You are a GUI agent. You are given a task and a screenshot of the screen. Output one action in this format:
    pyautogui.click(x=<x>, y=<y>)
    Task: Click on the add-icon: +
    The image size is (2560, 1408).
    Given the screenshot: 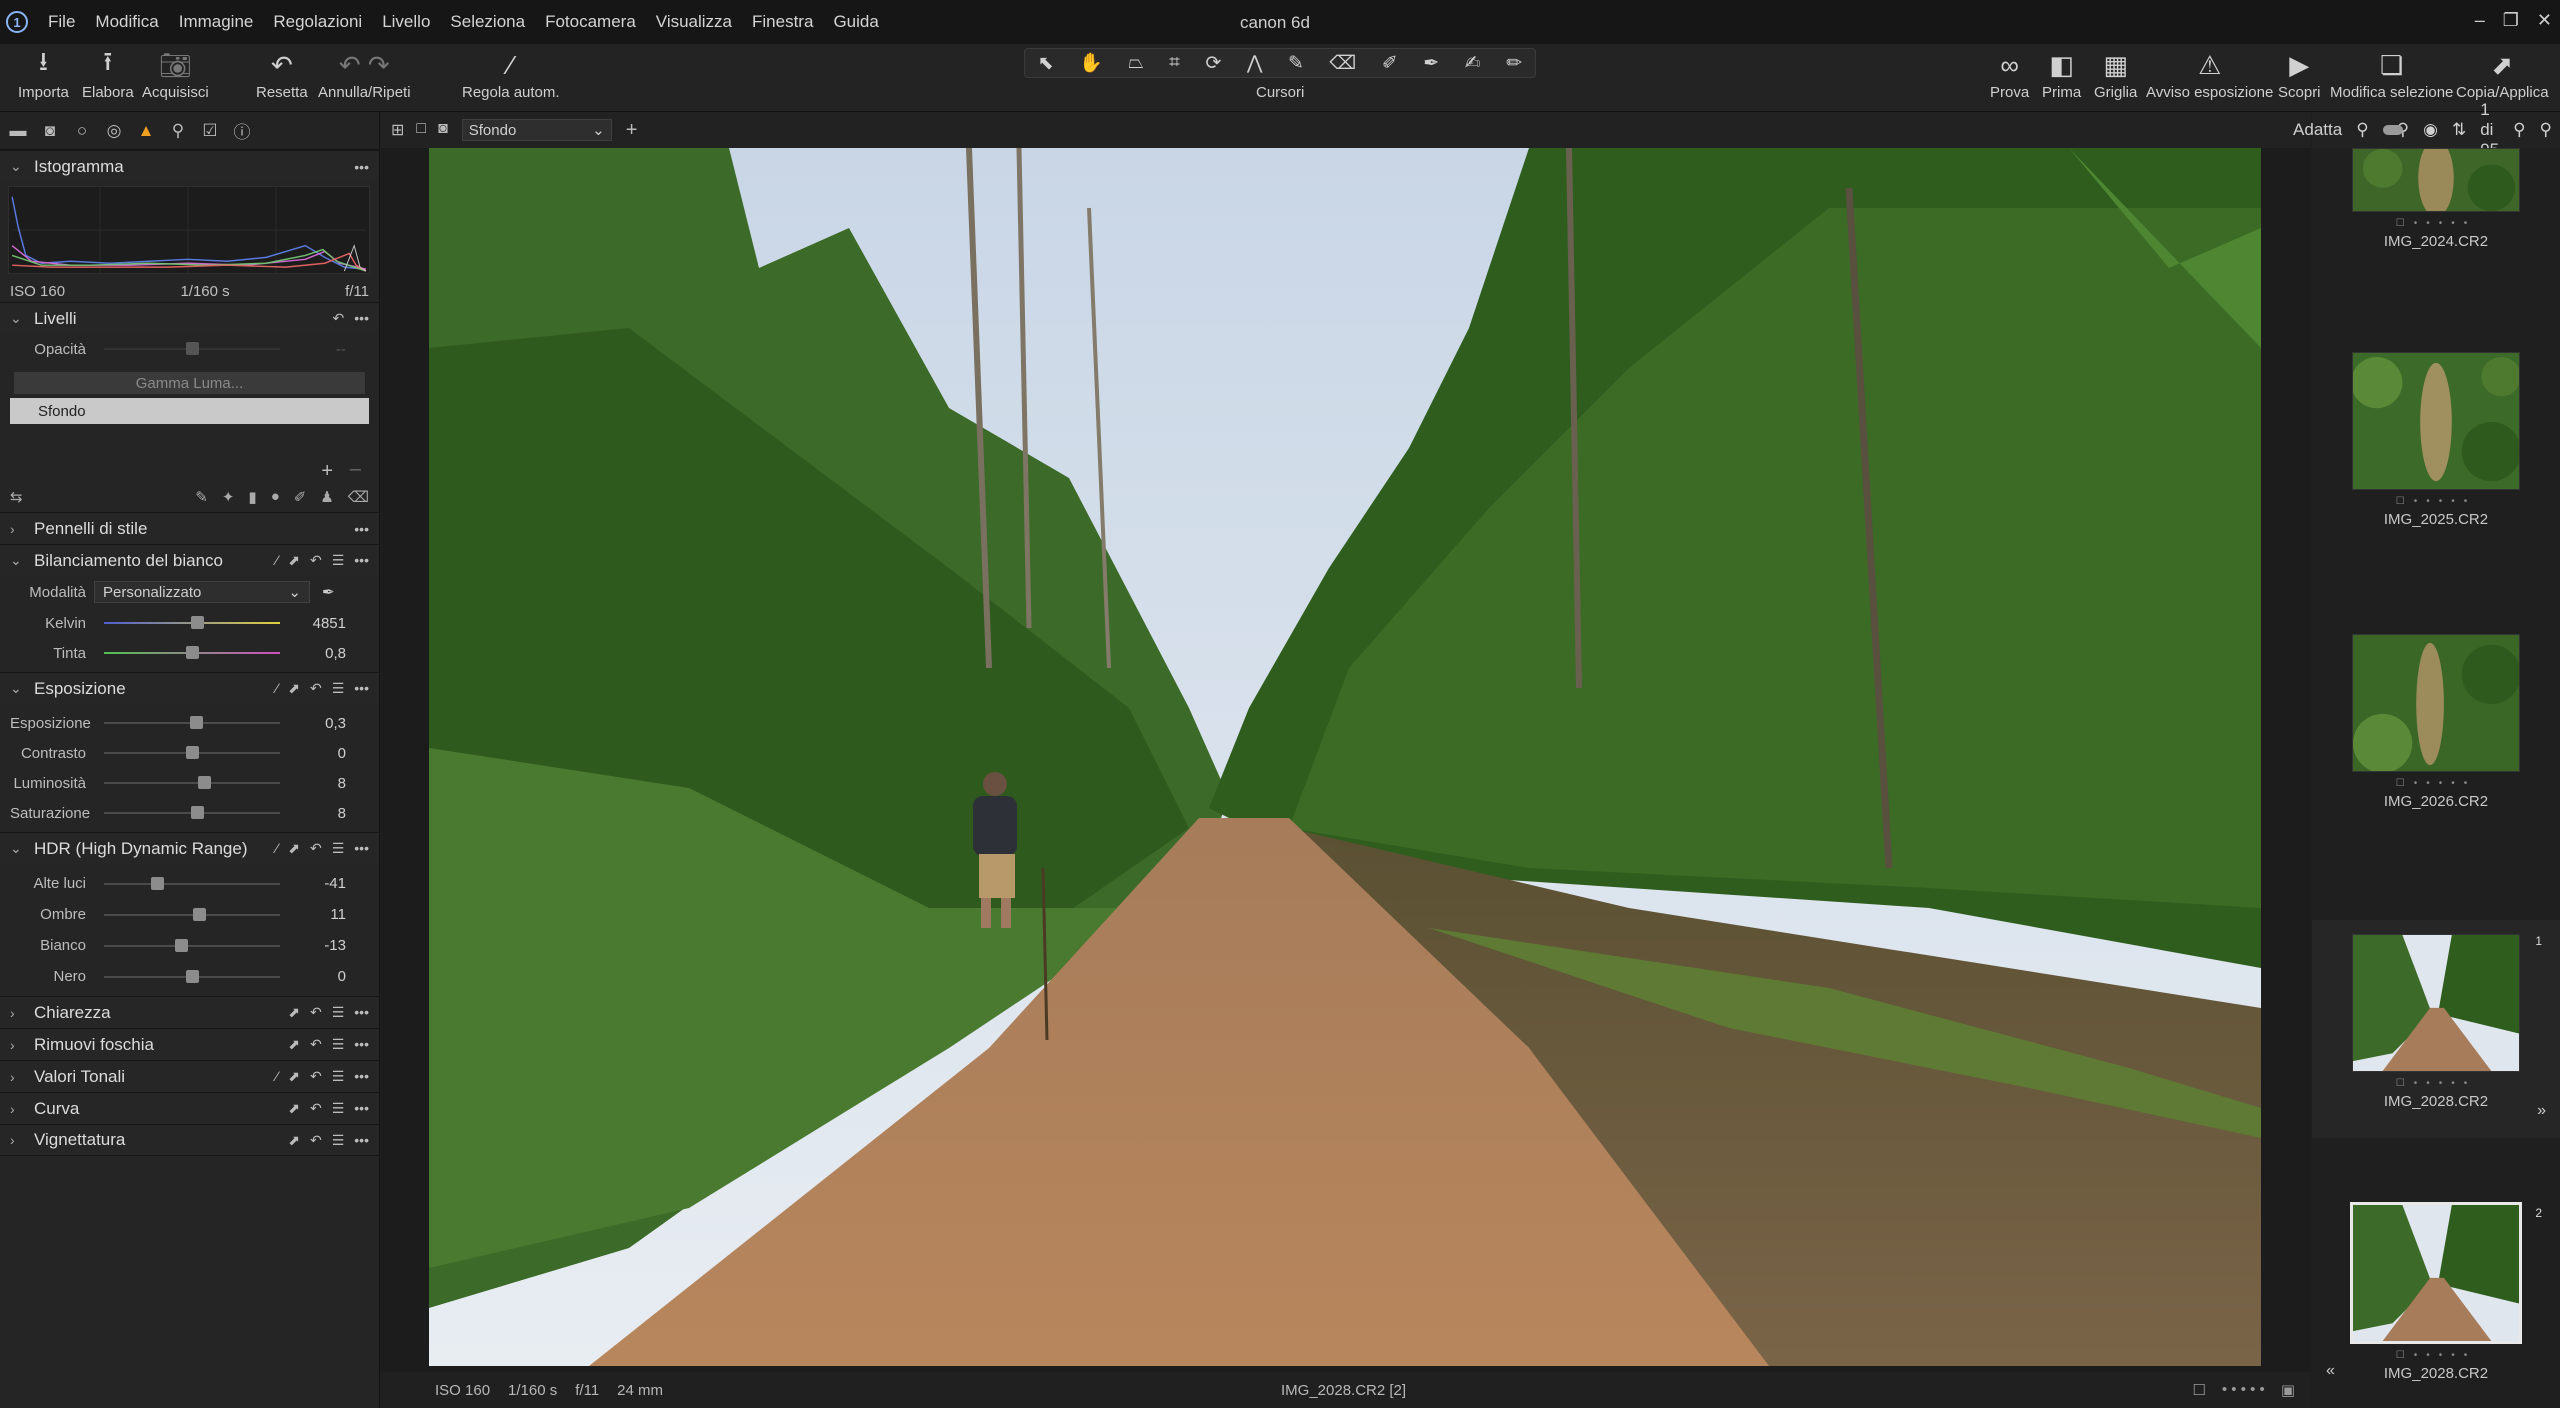 What is the action you would take?
    pyautogui.click(x=632, y=130)
    